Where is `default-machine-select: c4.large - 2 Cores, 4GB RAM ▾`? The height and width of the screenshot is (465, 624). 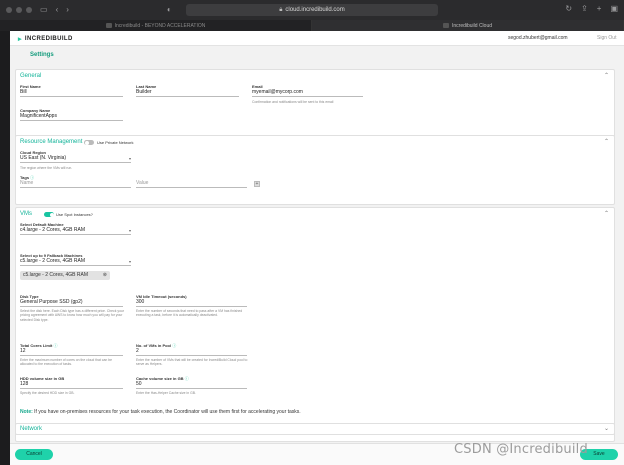 default-machine-select: c4.large - 2 Cores, 4GB RAM ▾ is located at coordinates (75, 231).